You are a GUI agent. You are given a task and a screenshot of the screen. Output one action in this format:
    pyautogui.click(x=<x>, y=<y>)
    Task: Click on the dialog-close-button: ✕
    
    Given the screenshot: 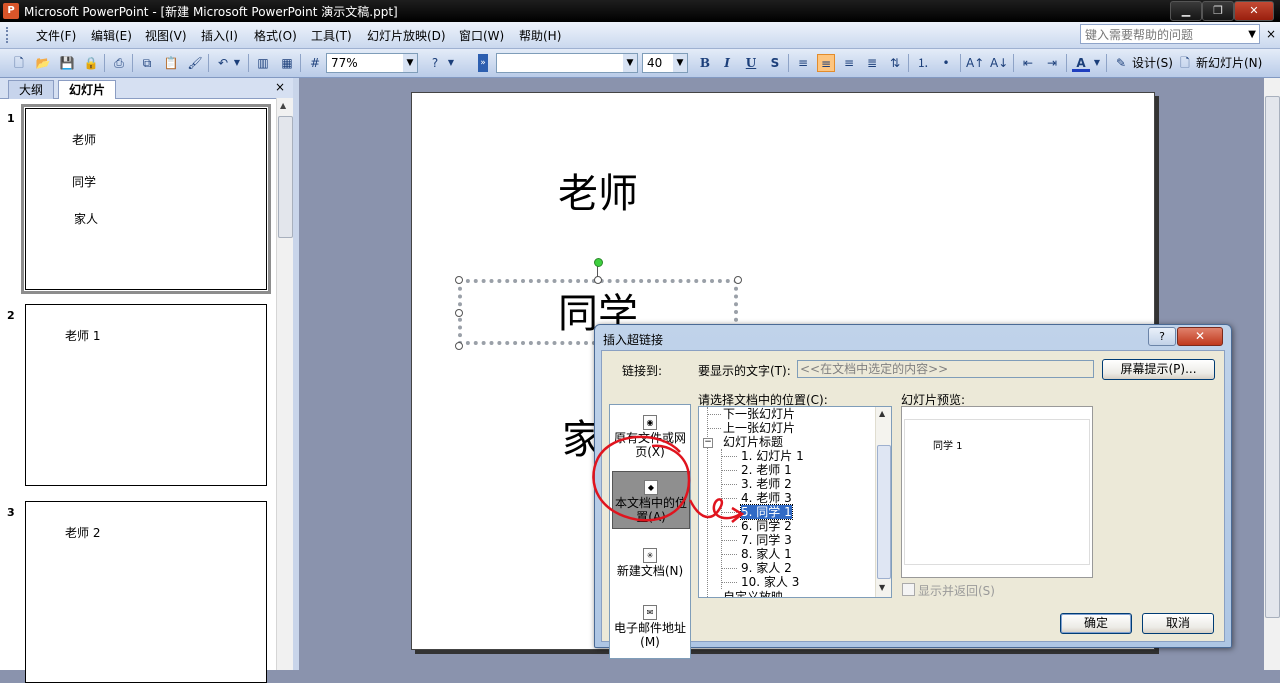 What is the action you would take?
    pyautogui.click(x=1200, y=336)
    